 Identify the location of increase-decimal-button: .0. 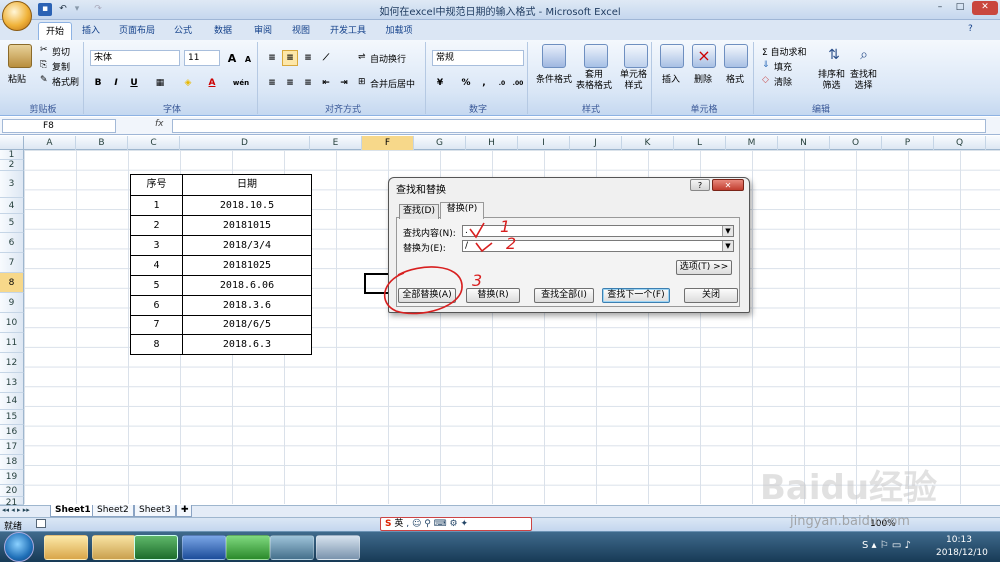
(502, 83).